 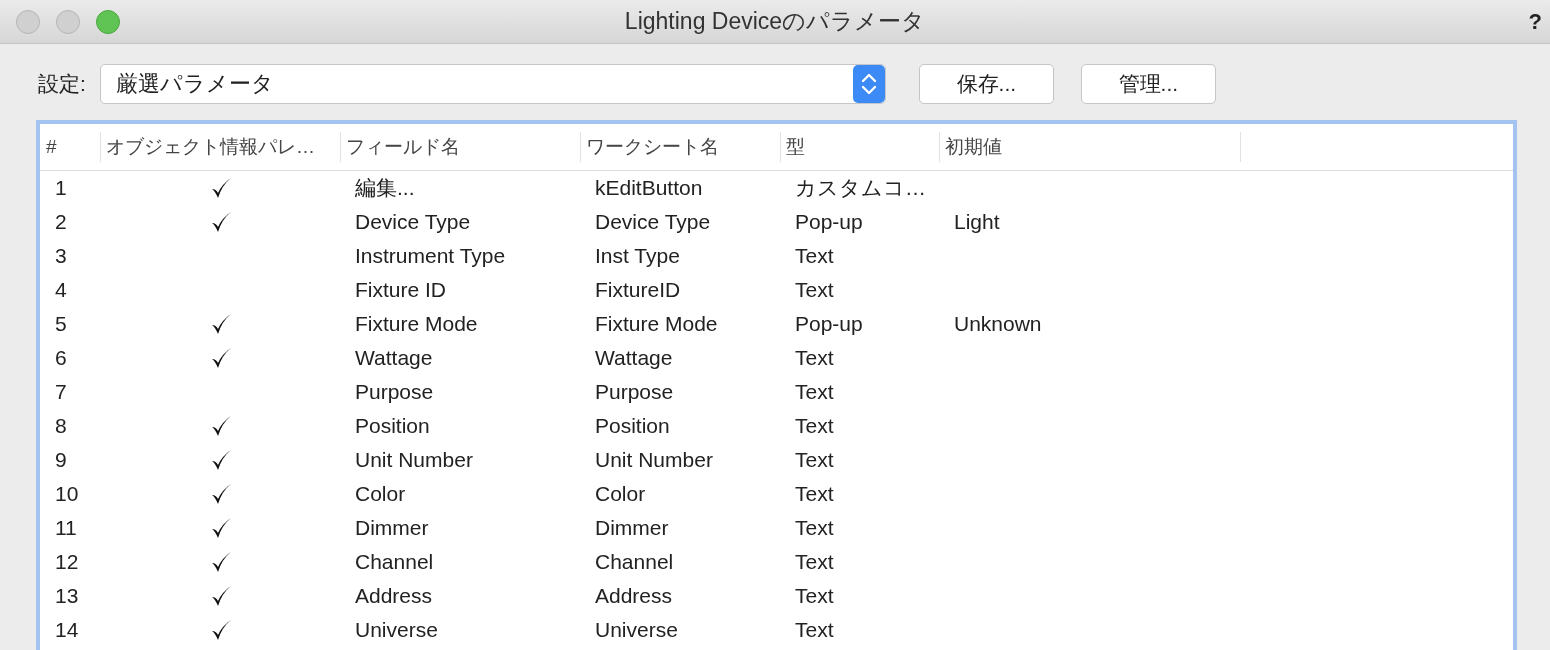 What do you see at coordinates (28, 21) in the screenshot?
I see `close-button` at bounding box center [28, 21].